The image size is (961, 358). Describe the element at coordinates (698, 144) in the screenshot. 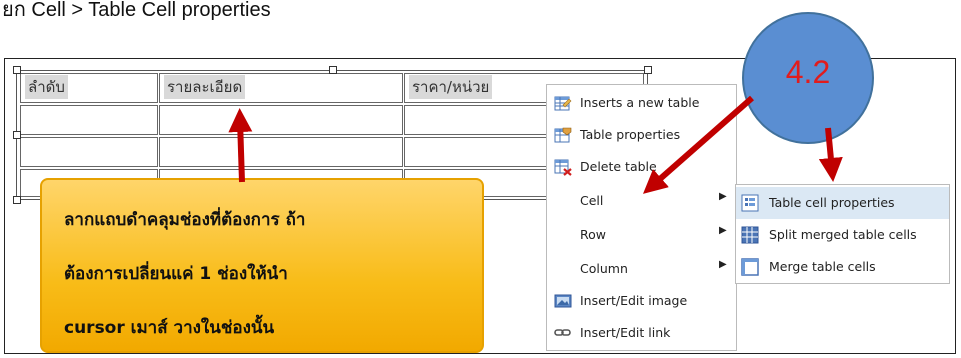

I see `arrow-to-cell-item` at that location.